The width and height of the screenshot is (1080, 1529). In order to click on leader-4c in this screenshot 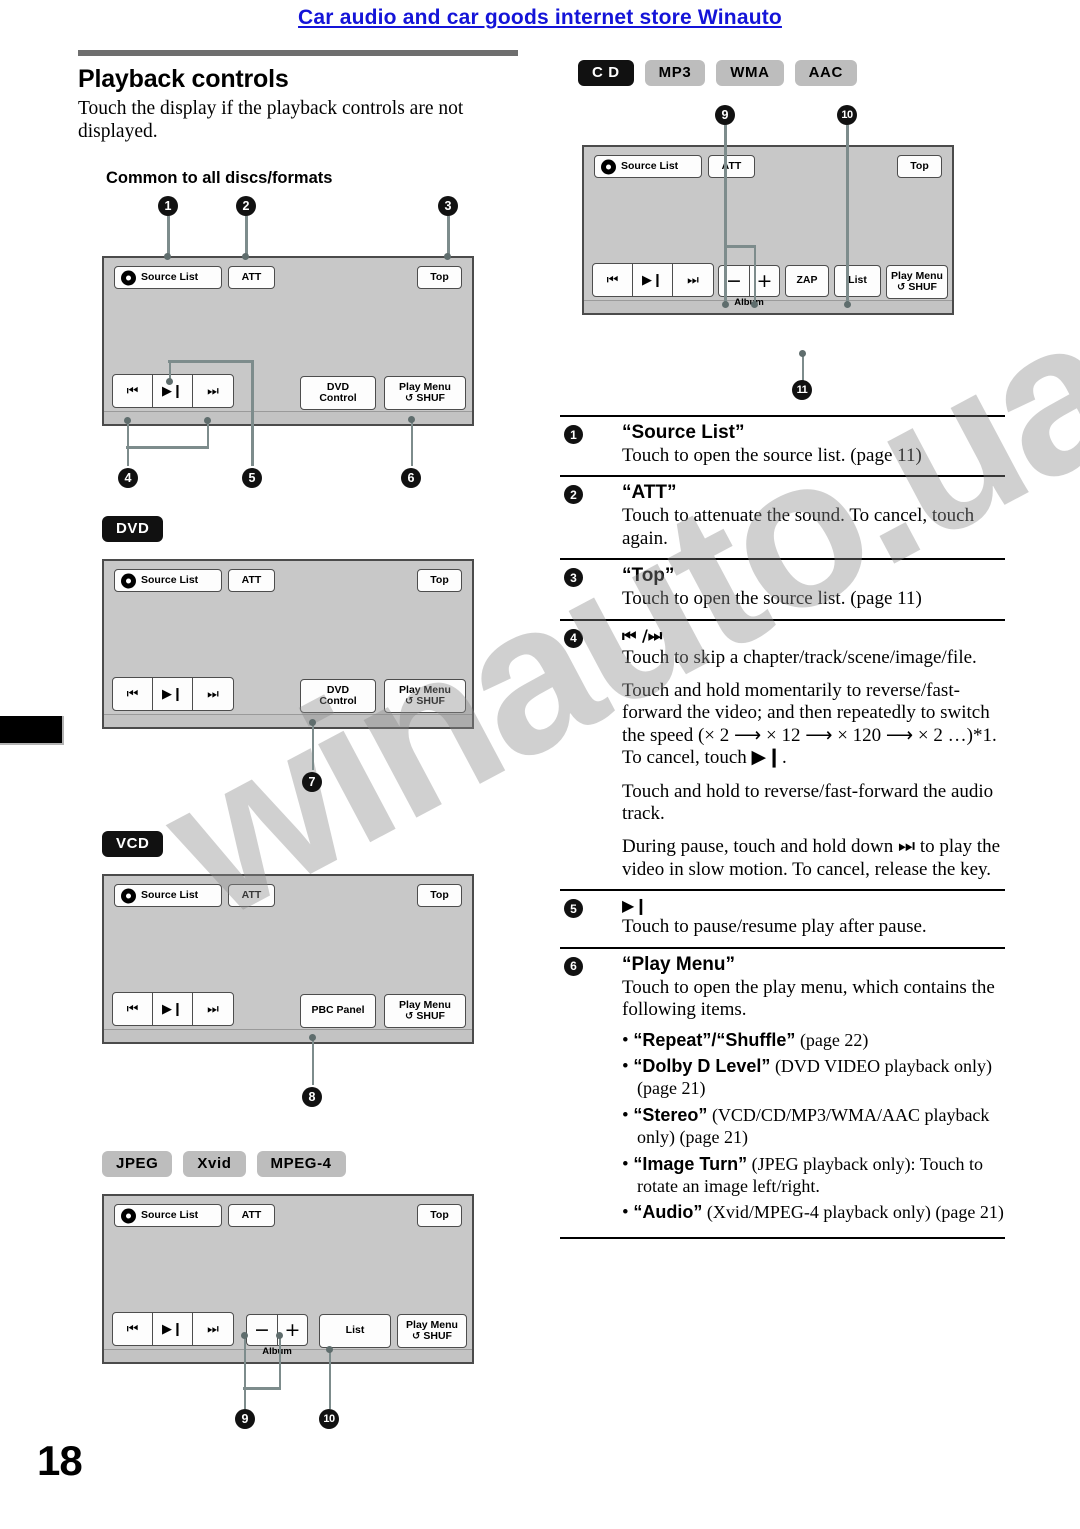, I will do `click(167, 447)`.